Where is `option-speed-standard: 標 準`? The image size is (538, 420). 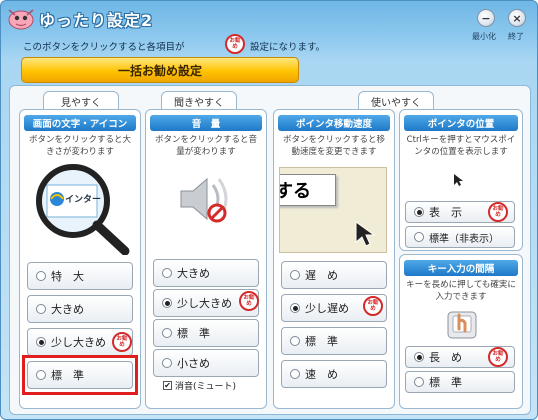
option-speed-standard: 標 準 is located at coordinates (334, 341).